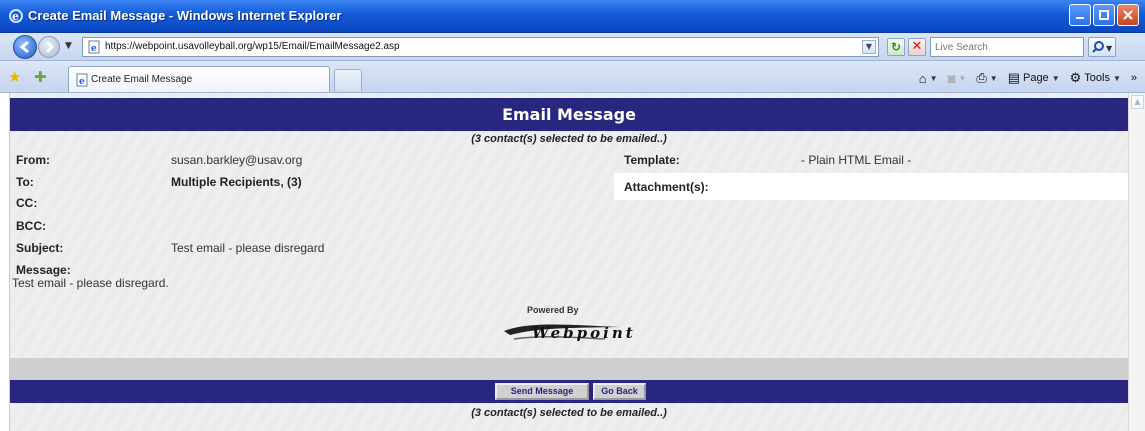 This screenshot has height=431, width=1145. I want to click on attachments-panel: Attachment(s):, so click(876, 186).